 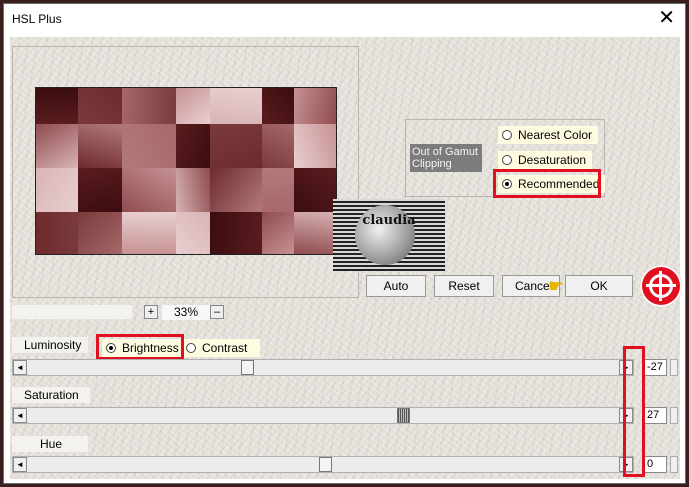 I want to click on zoom-out-button: –, so click(x=217, y=312).